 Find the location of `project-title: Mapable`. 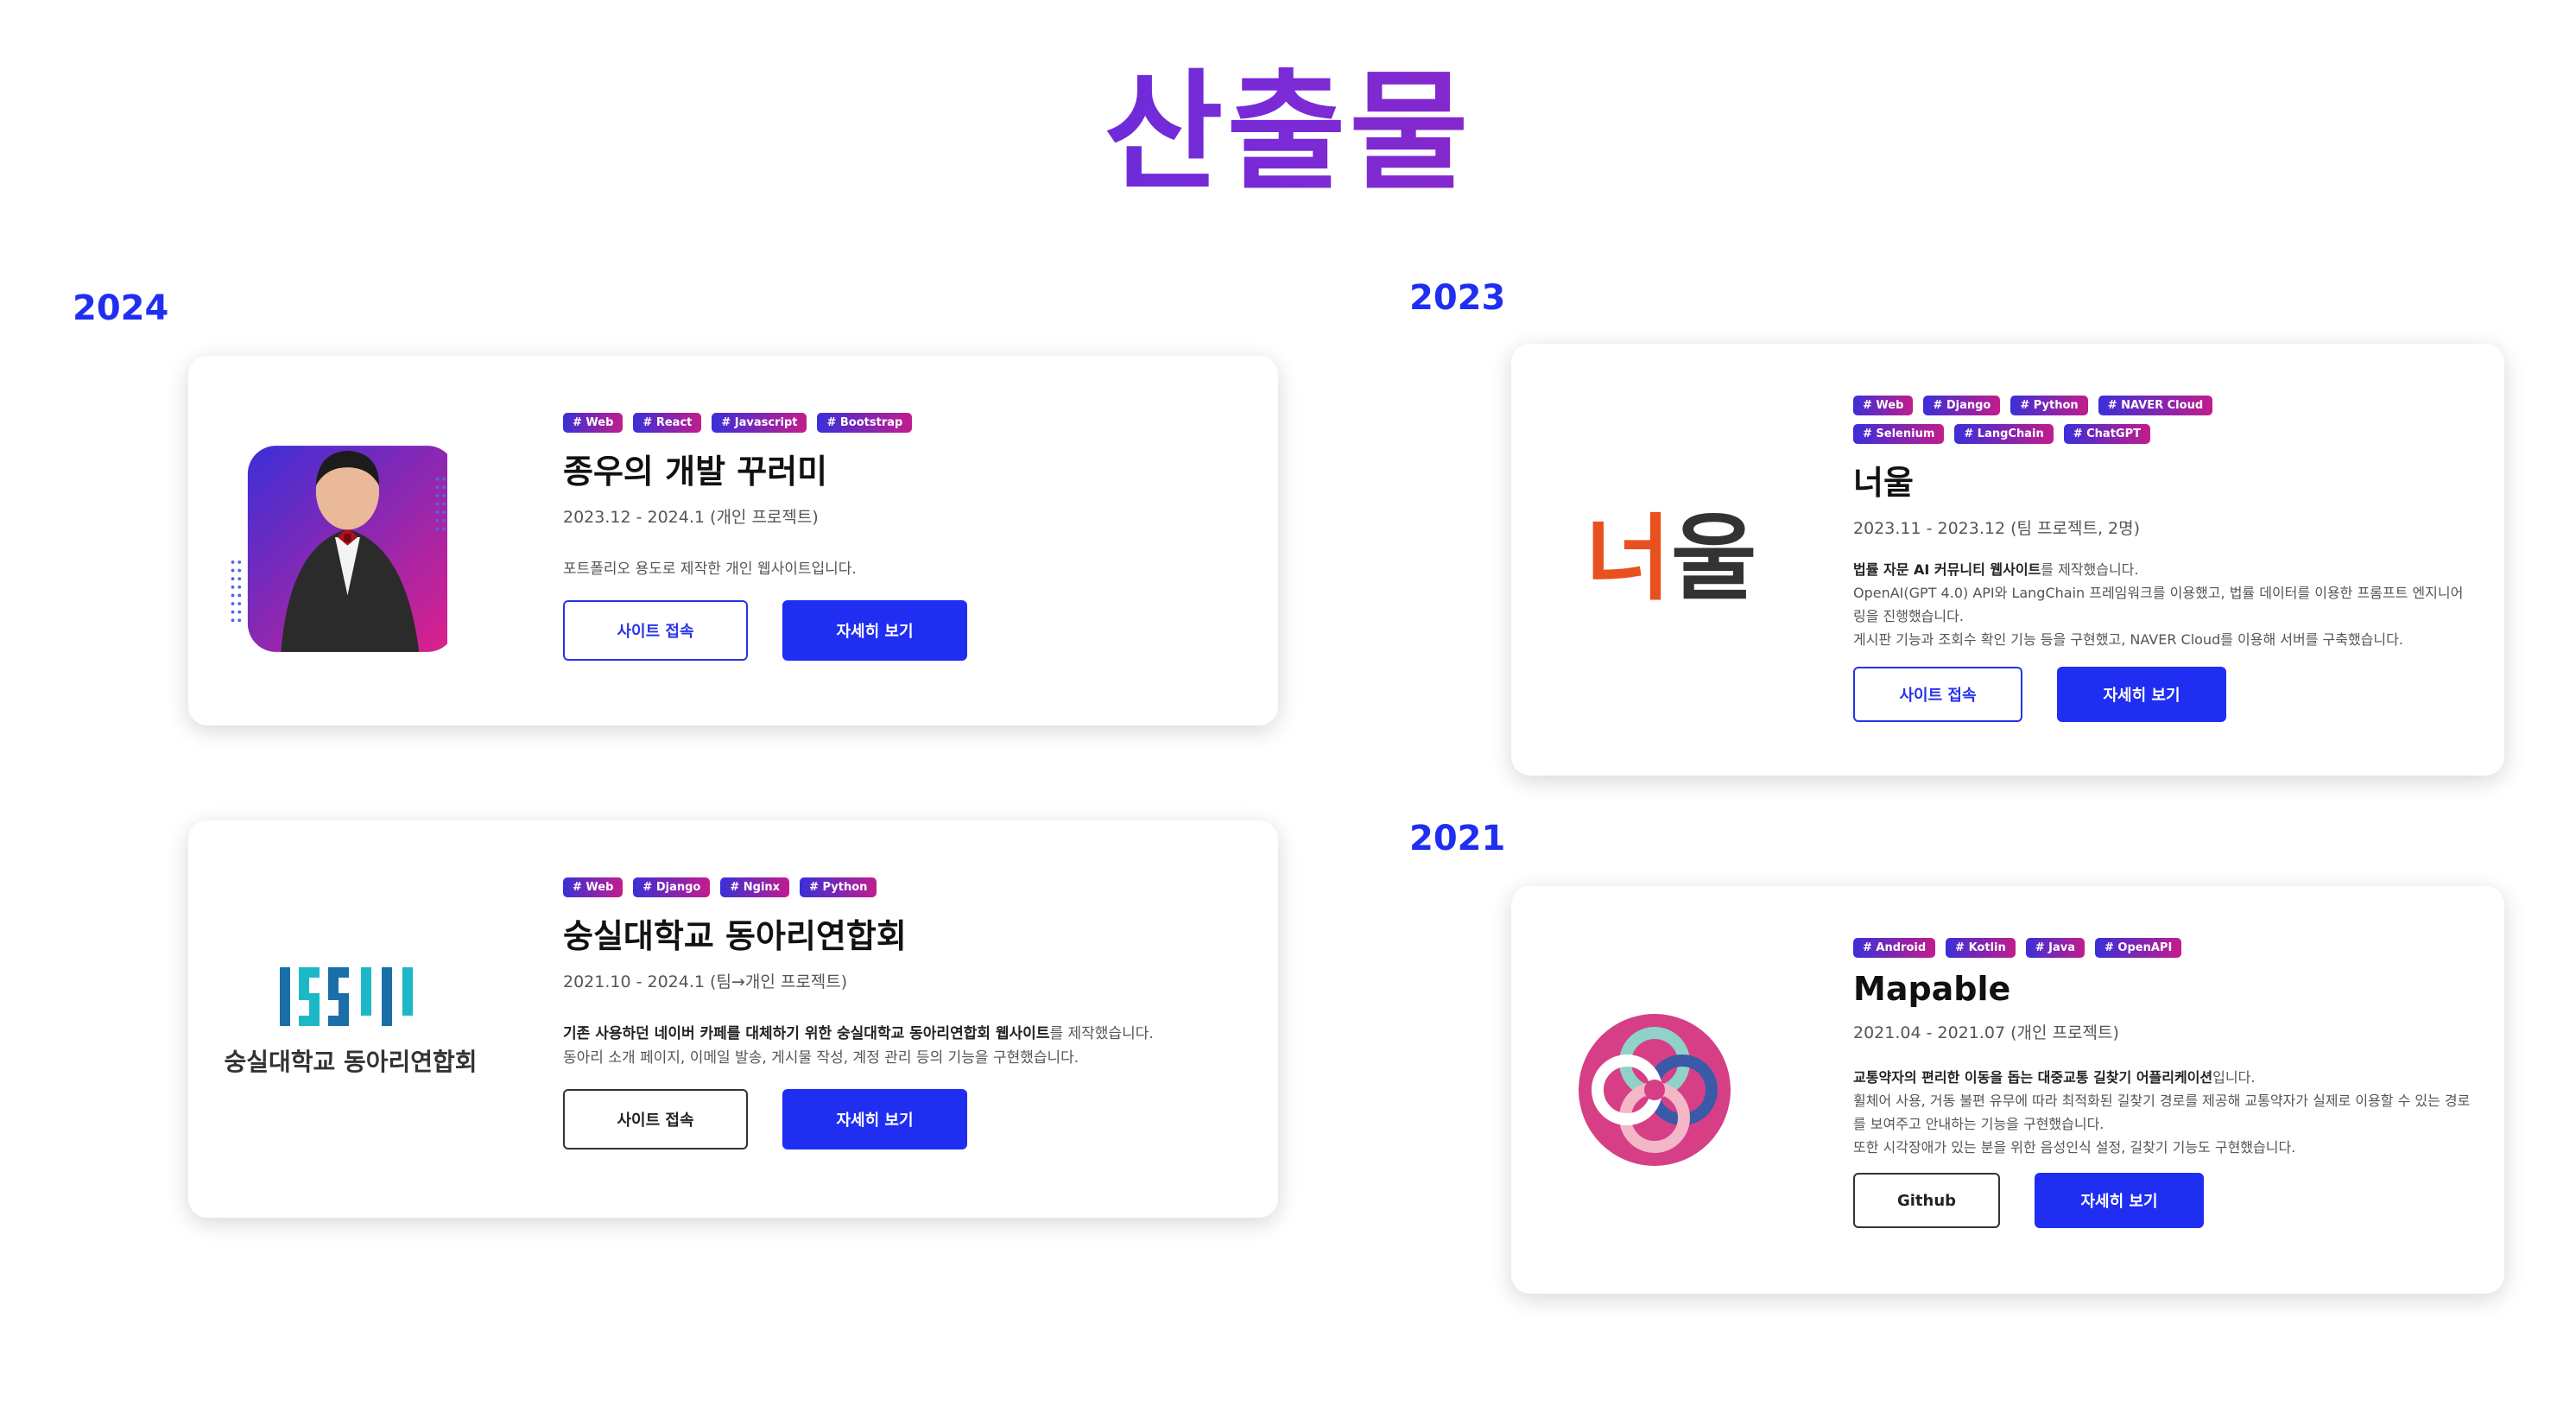

project-title: Mapable is located at coordinates (1932, 989).